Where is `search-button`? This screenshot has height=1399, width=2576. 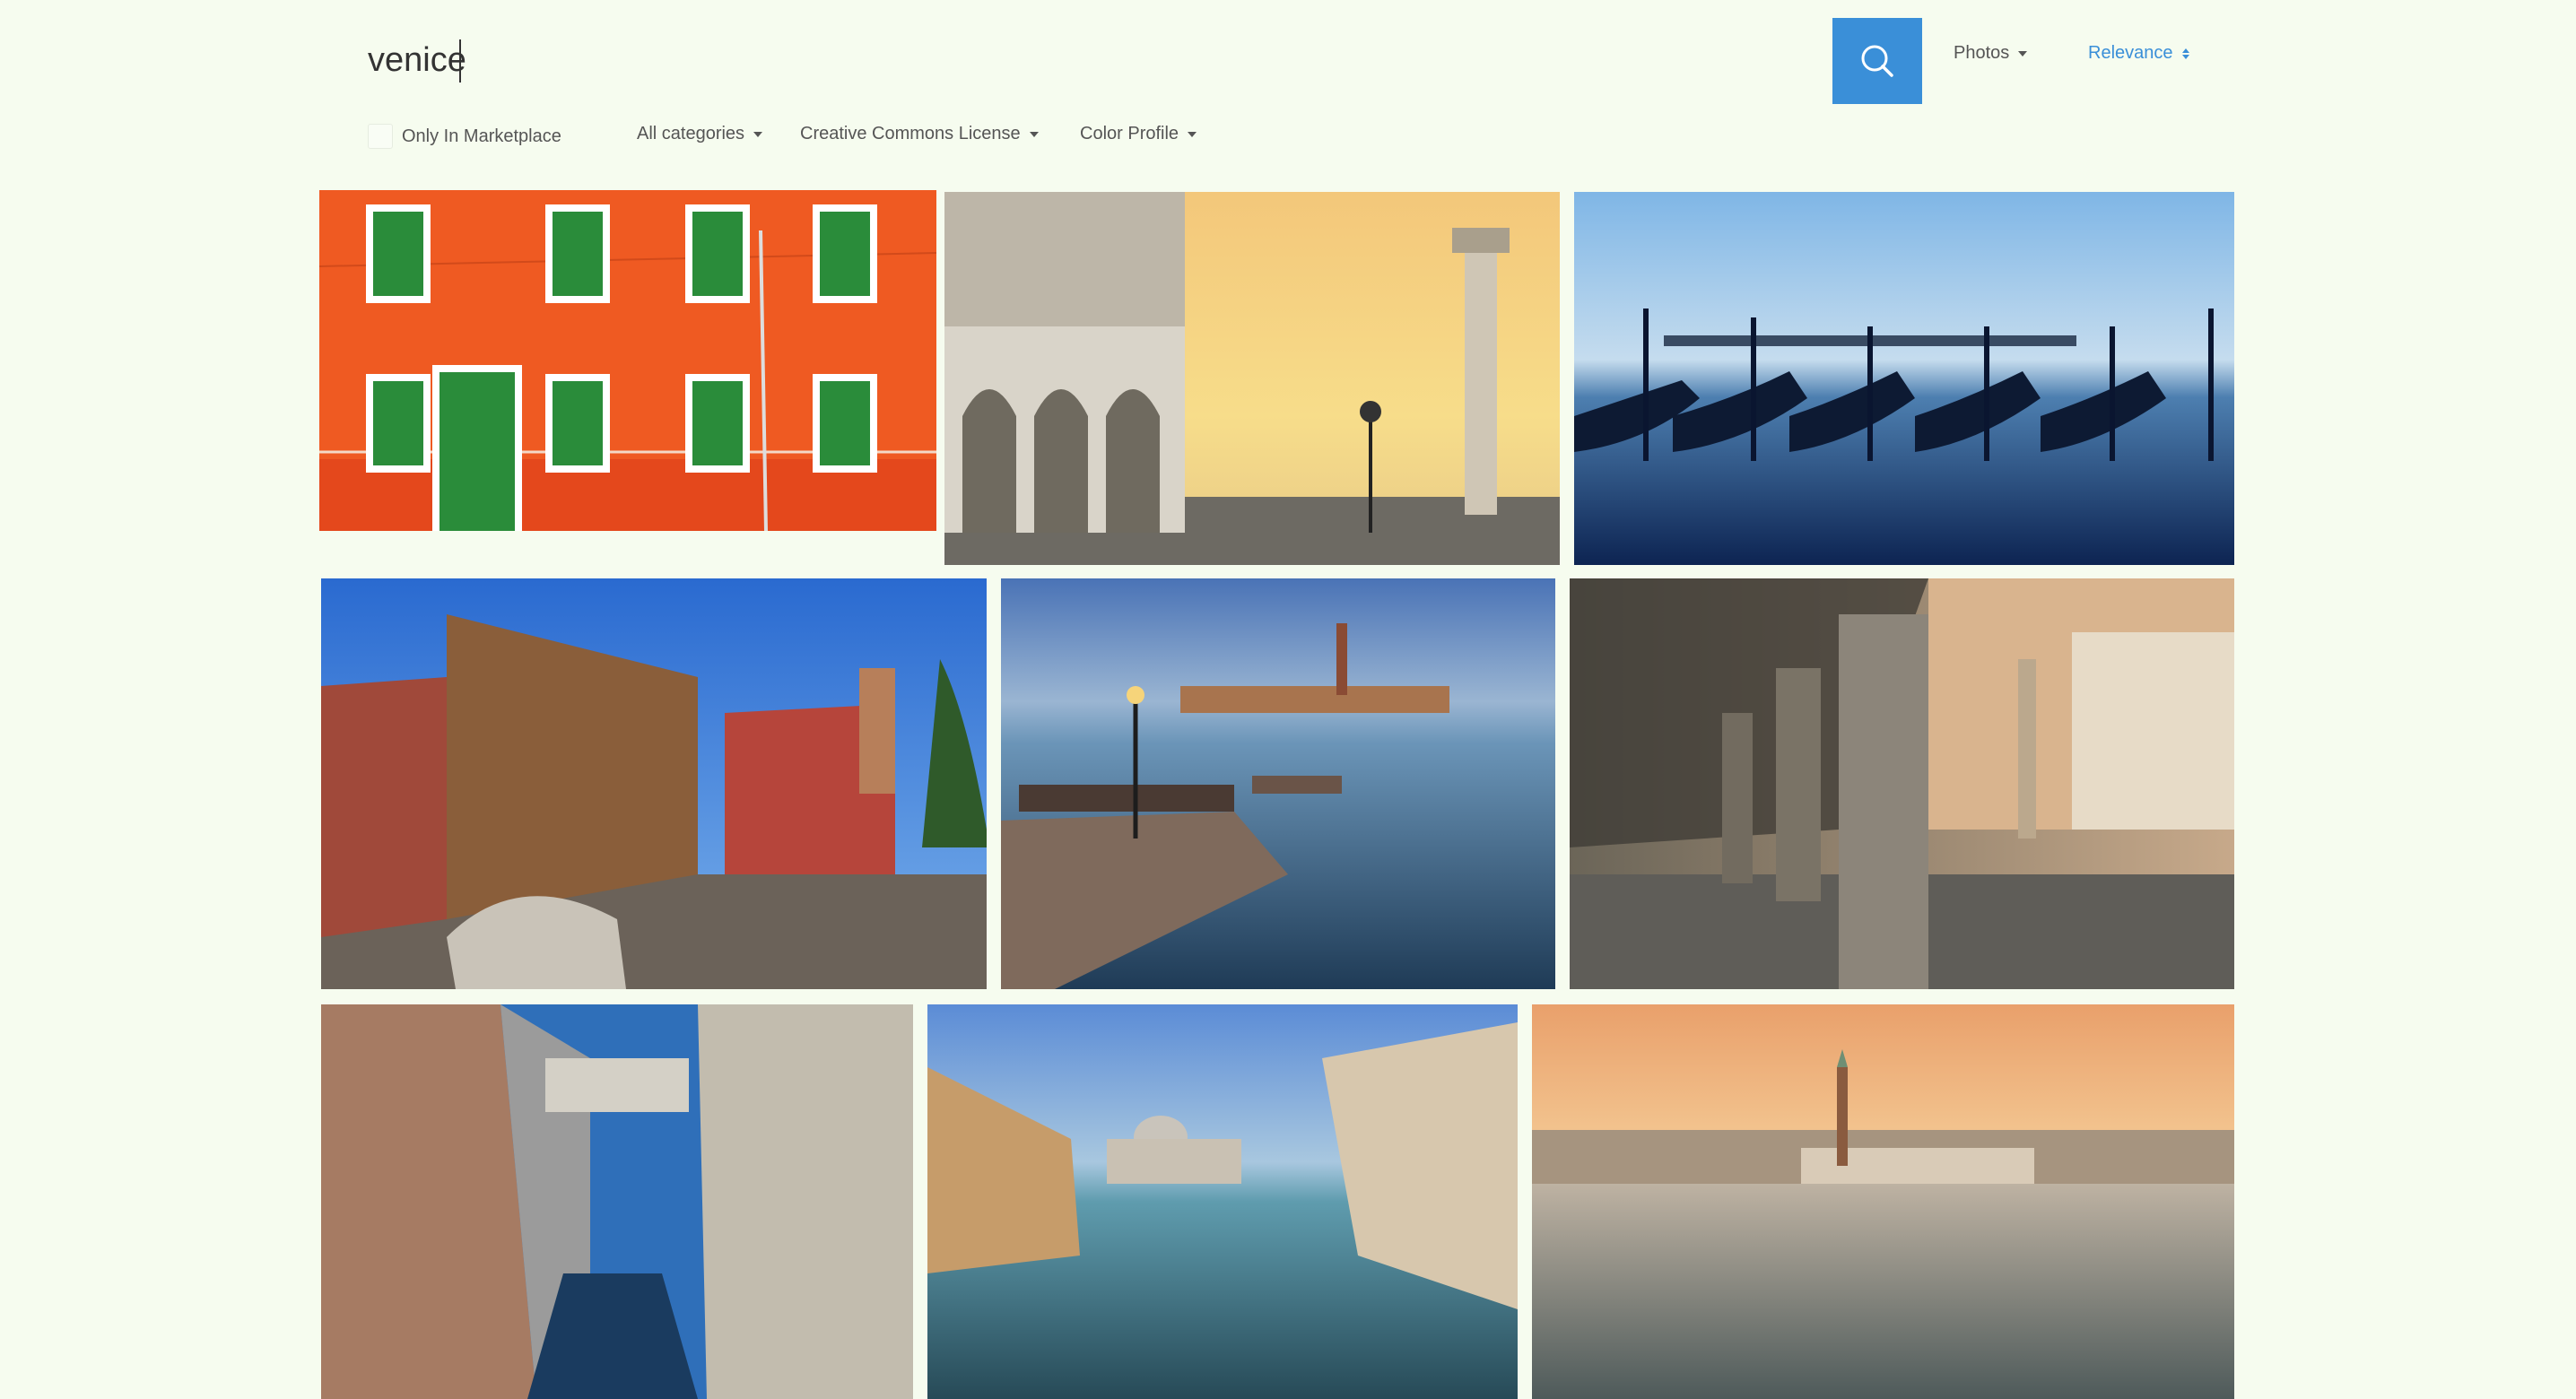 search-button is located at coordinates (1877, 61).